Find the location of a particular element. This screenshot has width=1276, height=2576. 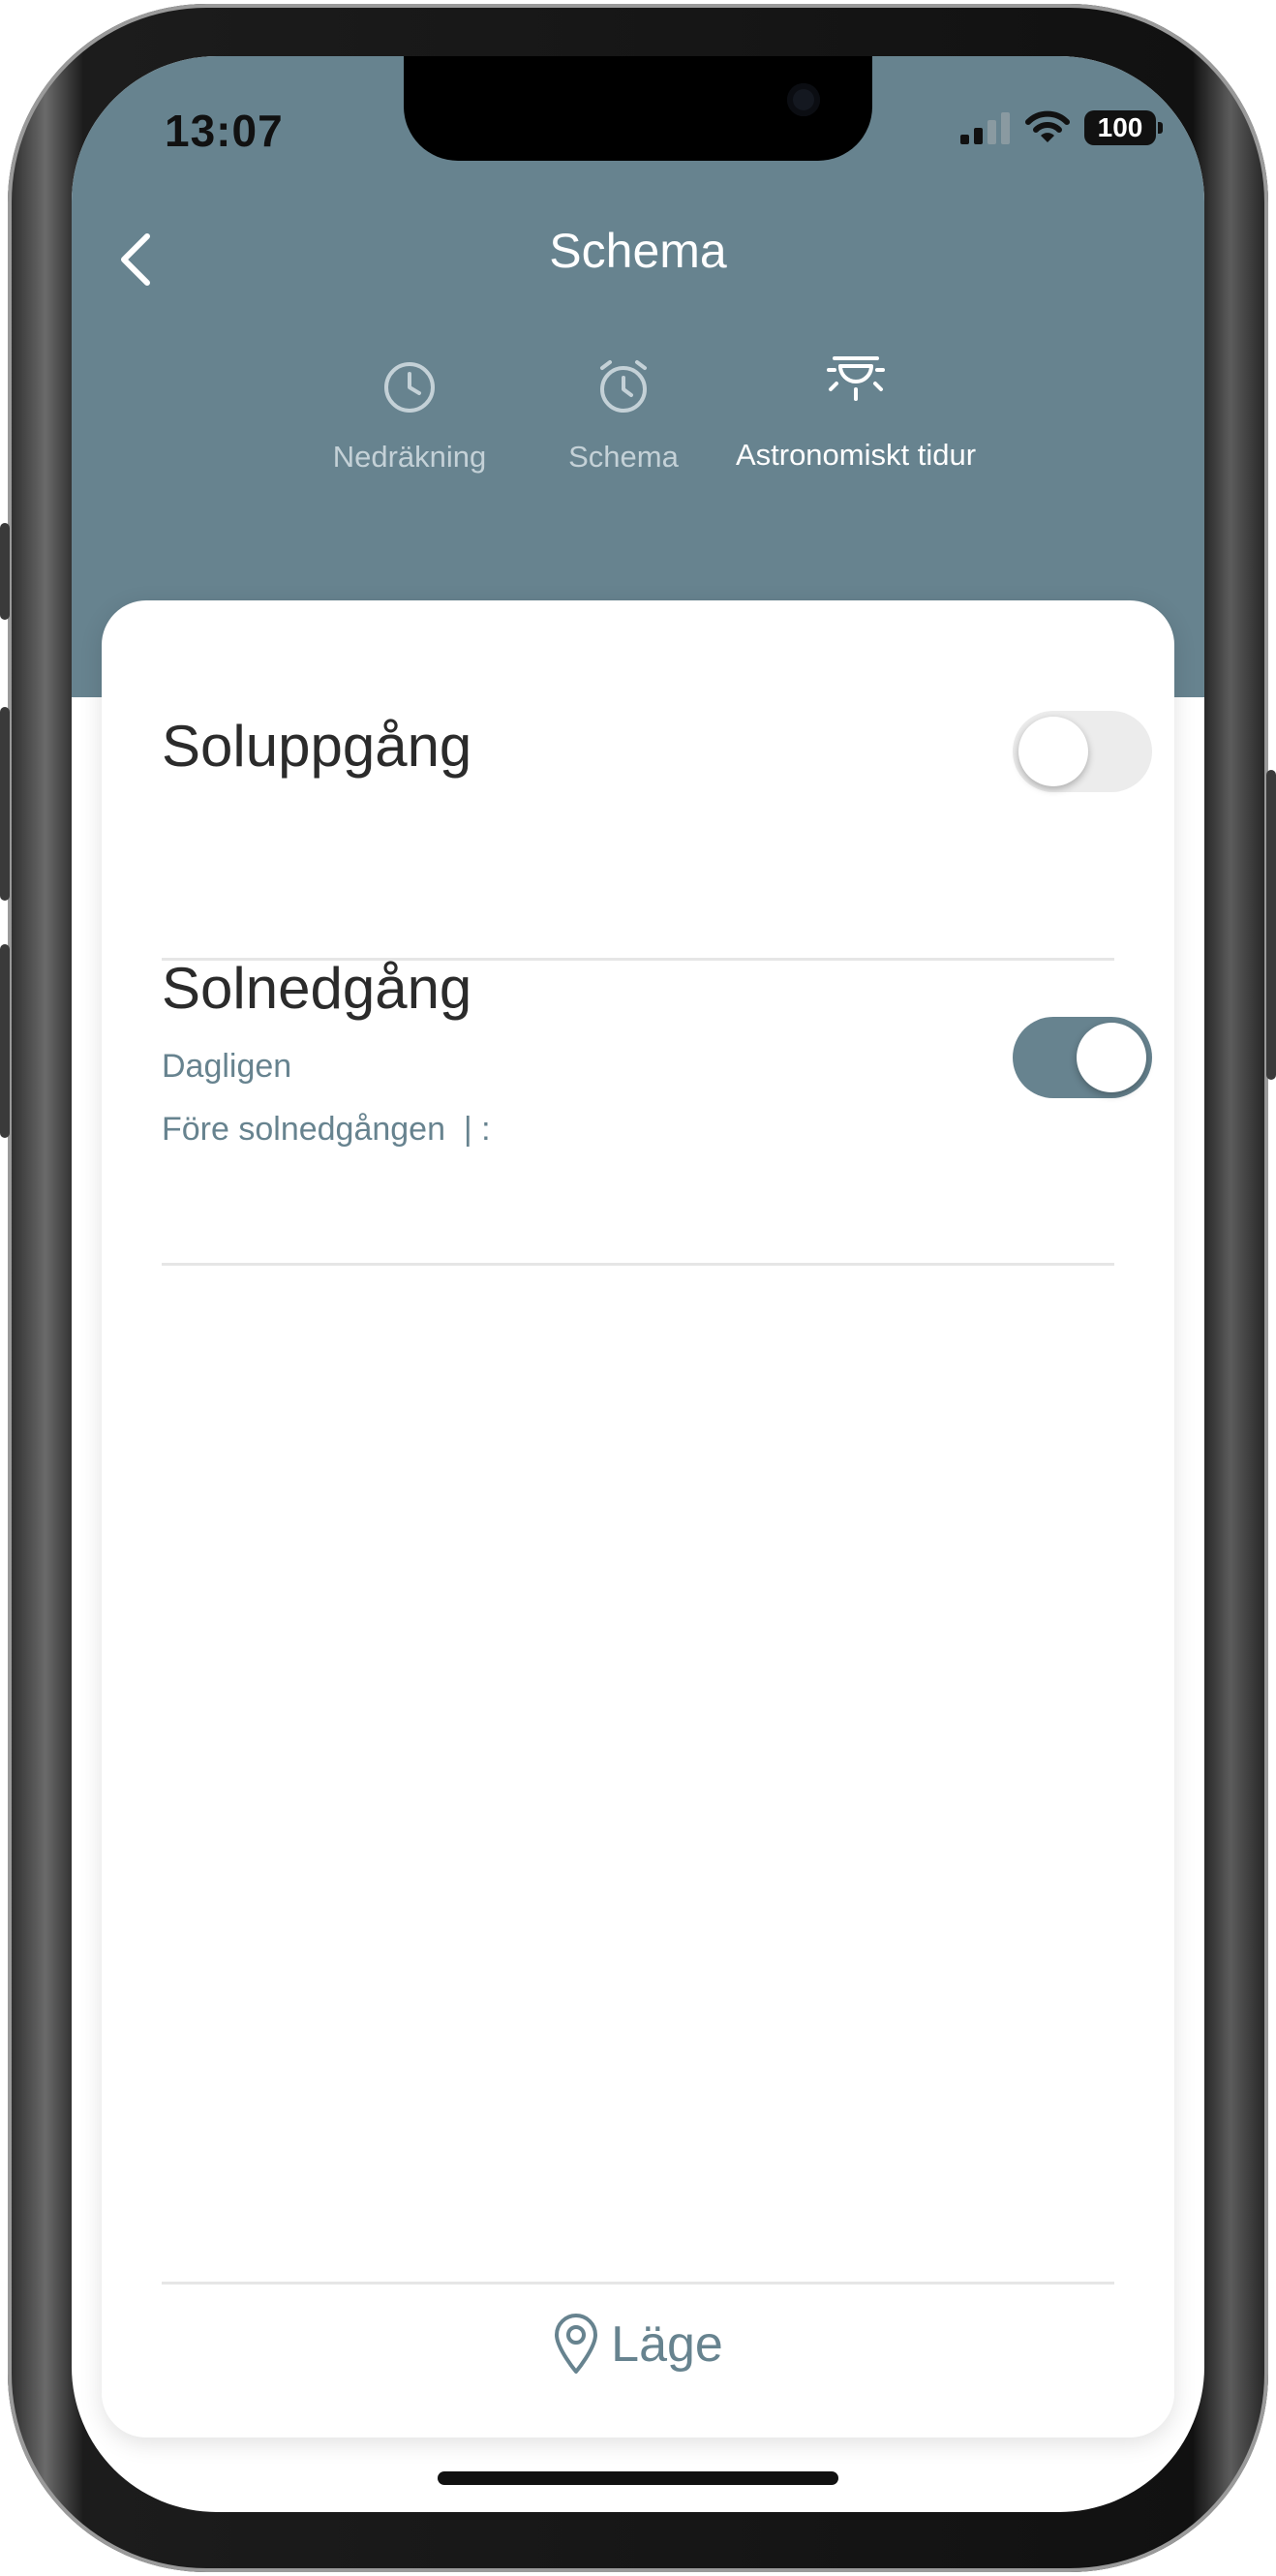

clock-icon is located at coordinates (409, 387).